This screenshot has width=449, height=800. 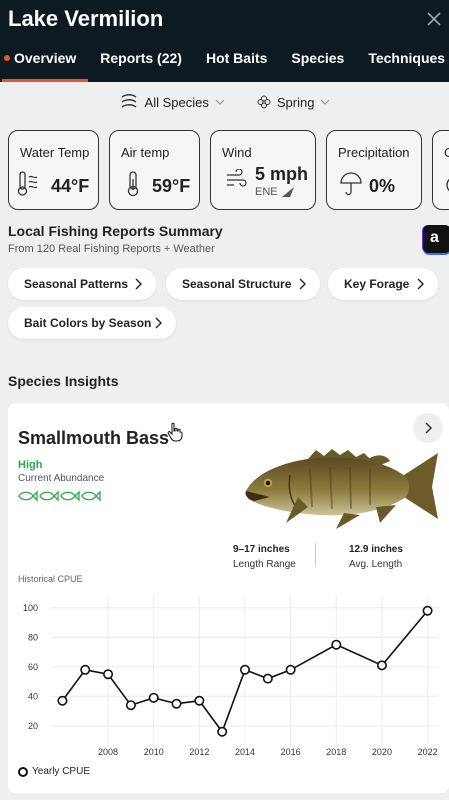 What do you see at coordinates (108, 752) in the screenshot?
I see `x-tick-label: 2008` at bounding box center [108, 752].